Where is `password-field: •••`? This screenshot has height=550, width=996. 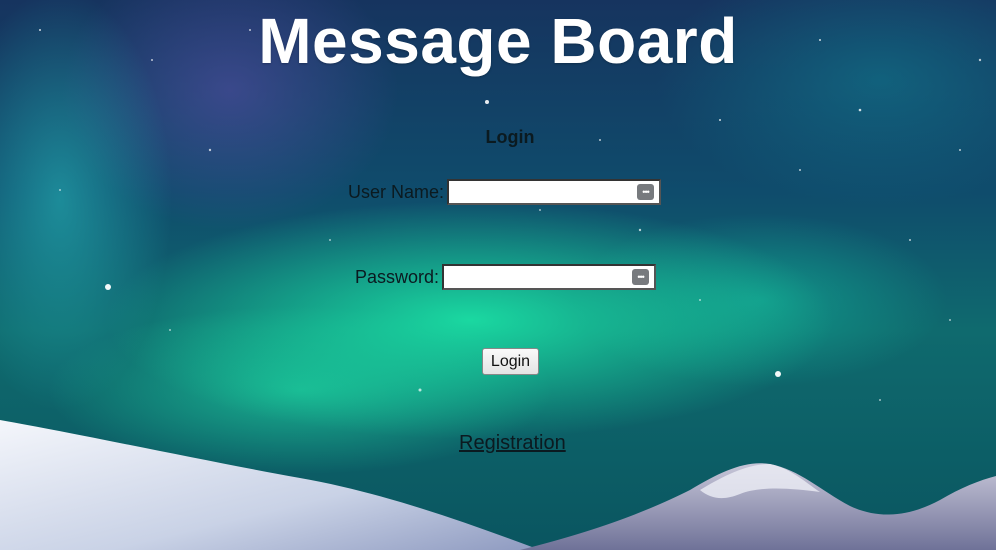
password-field: ••• is located at coordinates (549, 277).